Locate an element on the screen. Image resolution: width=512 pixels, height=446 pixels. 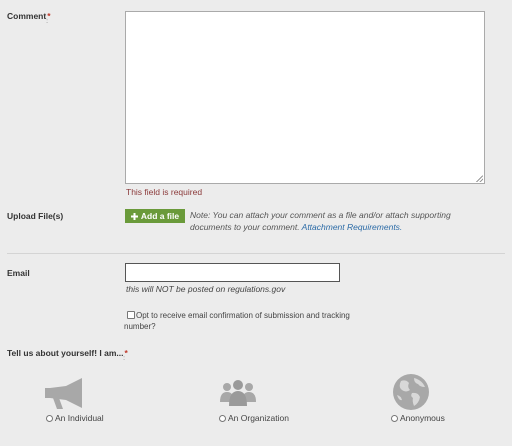
resize-handle-icon is located at coordinates (479, 178).